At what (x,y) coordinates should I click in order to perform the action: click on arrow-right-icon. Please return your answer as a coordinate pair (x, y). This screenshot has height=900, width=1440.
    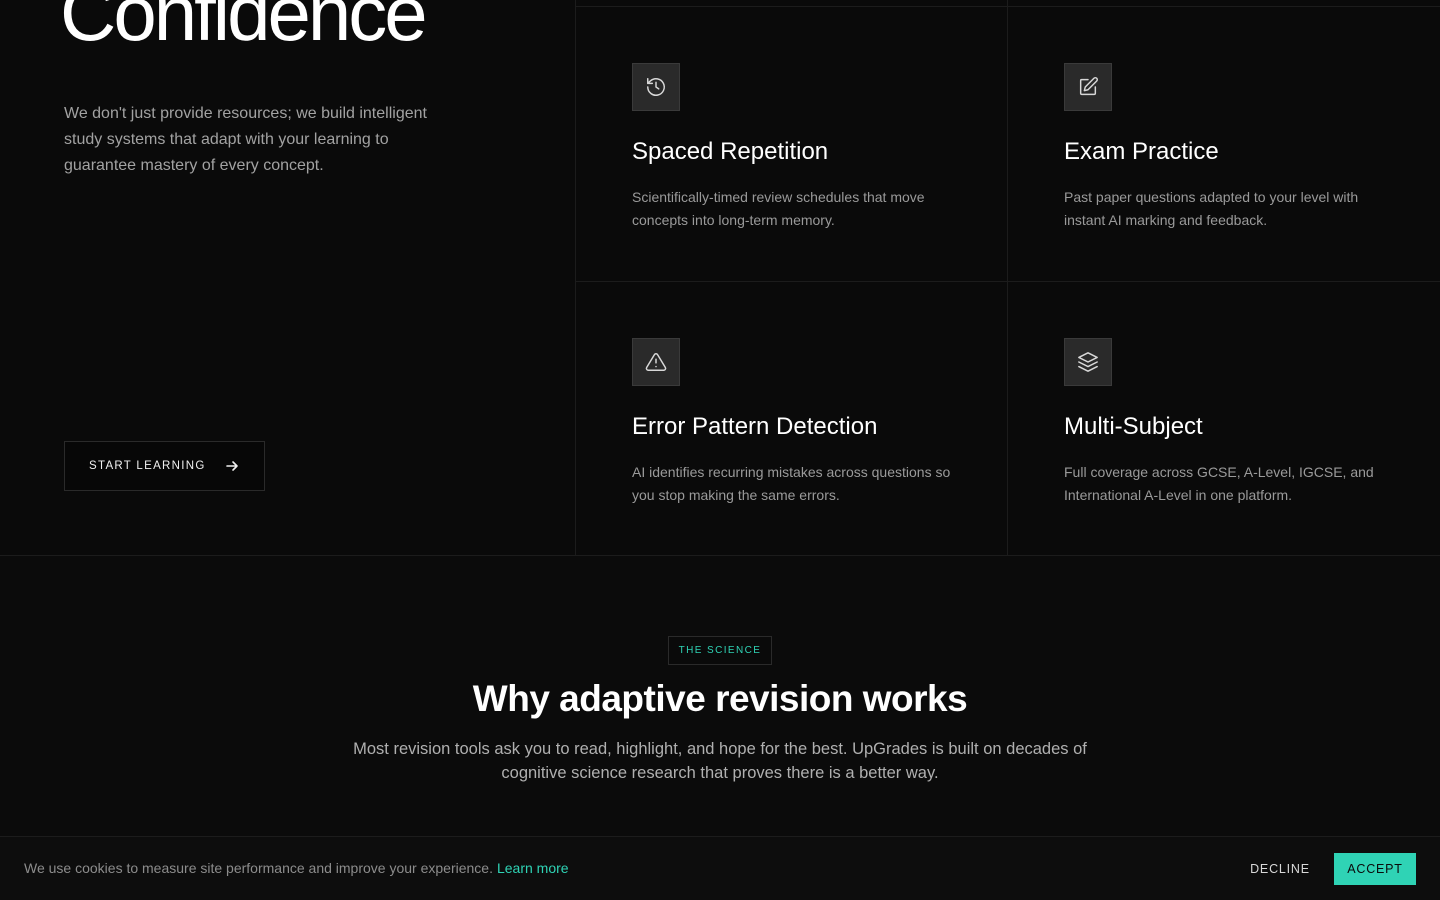
    Looking at the image, I should click on (232, 466).